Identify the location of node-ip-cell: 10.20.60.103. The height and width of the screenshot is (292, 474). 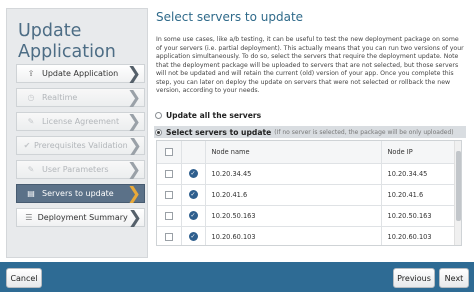
(418, 235).